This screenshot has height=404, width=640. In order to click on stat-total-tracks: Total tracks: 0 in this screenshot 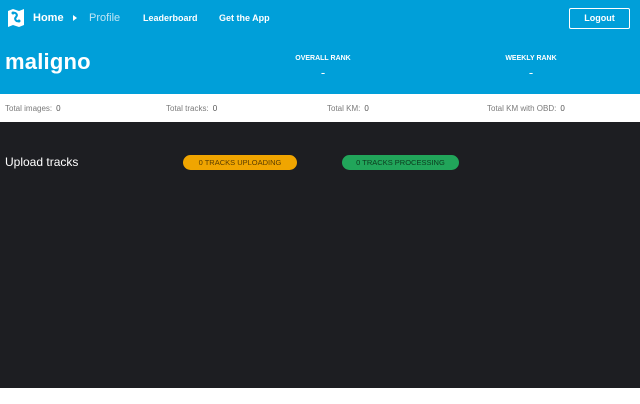, I will do `click(191, 108)`.